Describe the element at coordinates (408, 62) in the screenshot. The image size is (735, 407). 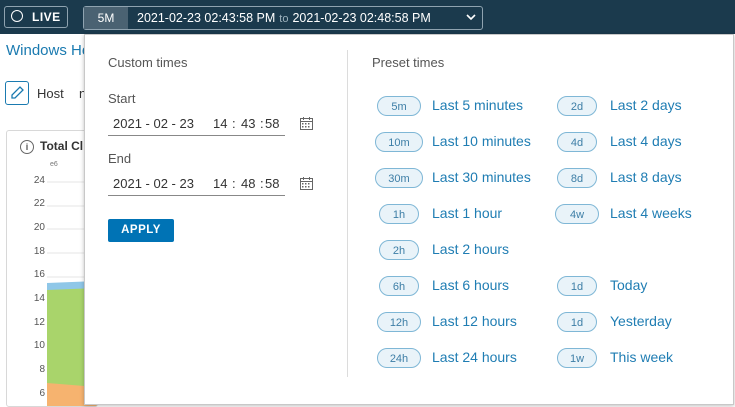
I see `preset-times-title: Preset times` at that location.